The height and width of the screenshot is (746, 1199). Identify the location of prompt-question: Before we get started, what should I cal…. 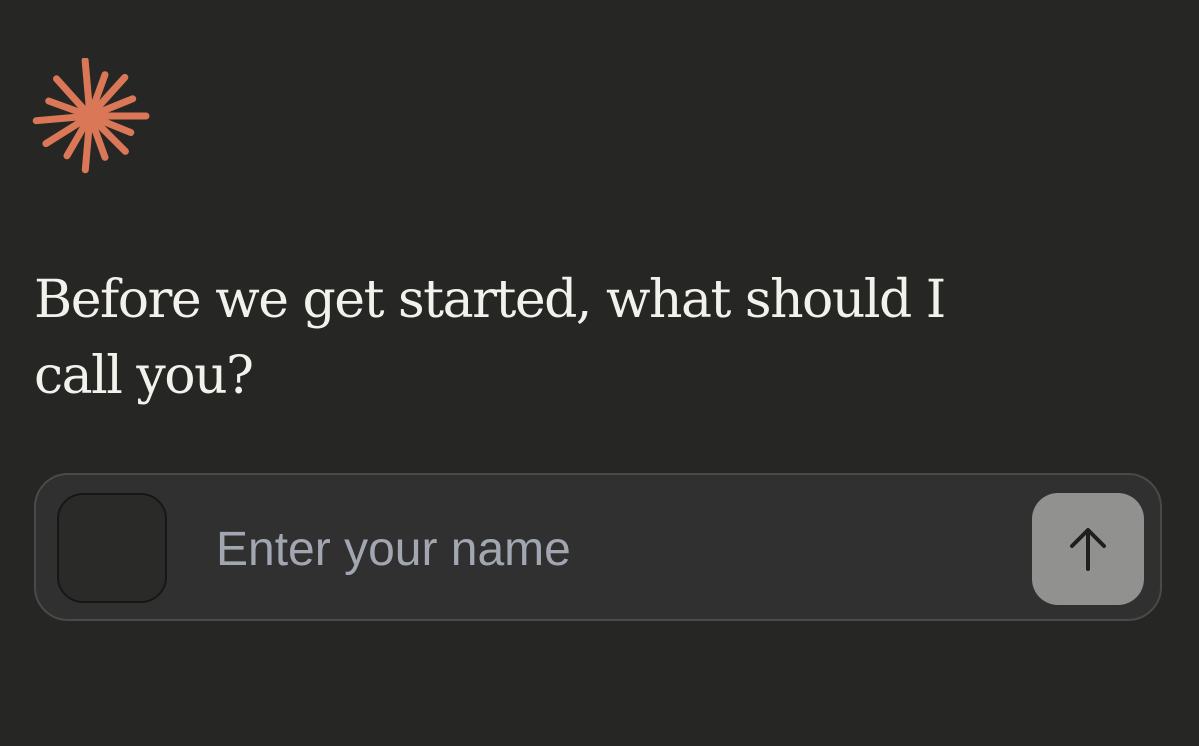
(490, 338).